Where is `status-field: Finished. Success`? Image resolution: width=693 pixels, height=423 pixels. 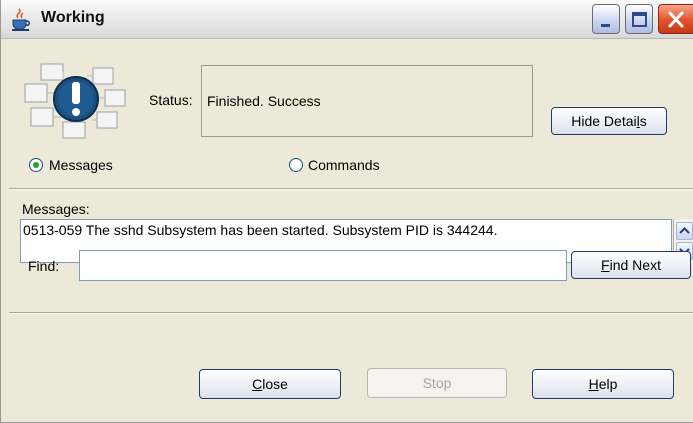
status-field: Finished. Success is located at coordinates (367, 101).